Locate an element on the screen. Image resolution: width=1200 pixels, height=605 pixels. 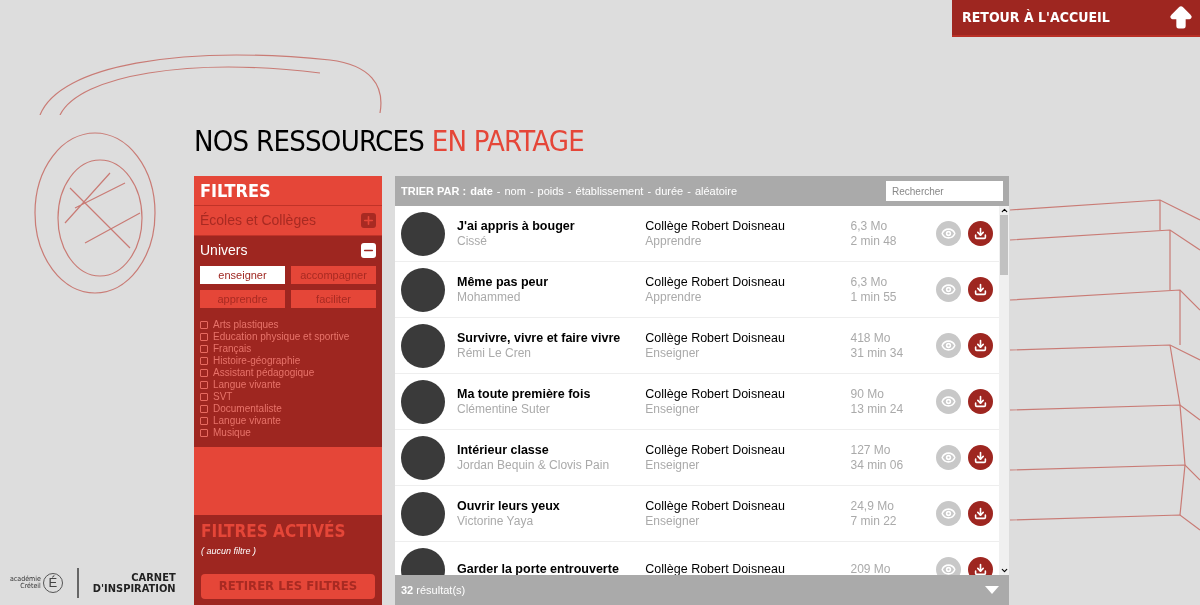
results-count: 32 résultat(s) is located at coordinates (433, 590).